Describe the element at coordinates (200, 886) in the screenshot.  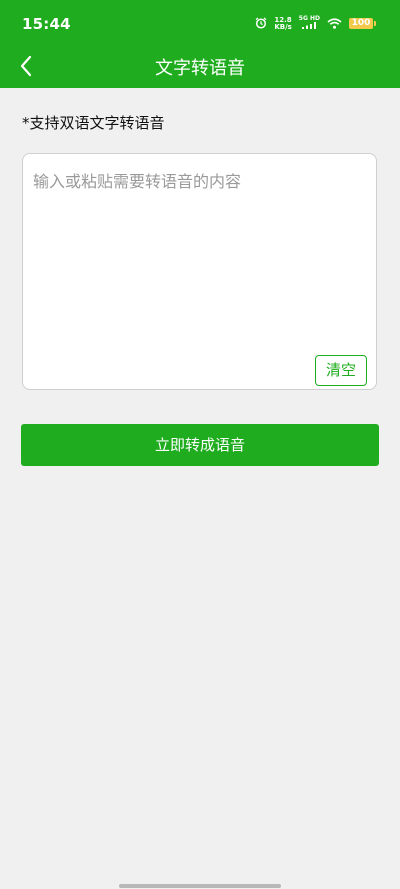
I see `home-indicator` at that location.